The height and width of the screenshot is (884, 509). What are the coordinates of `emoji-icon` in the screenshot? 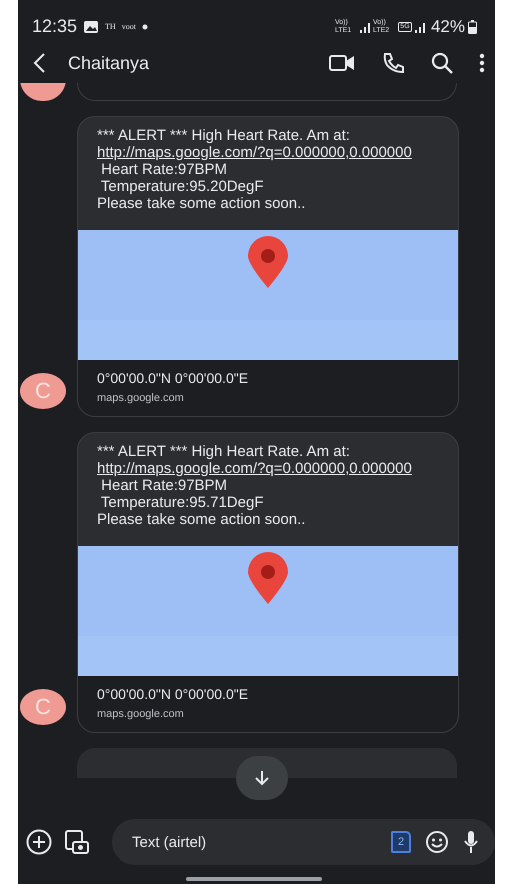 It's located at (437, 842).